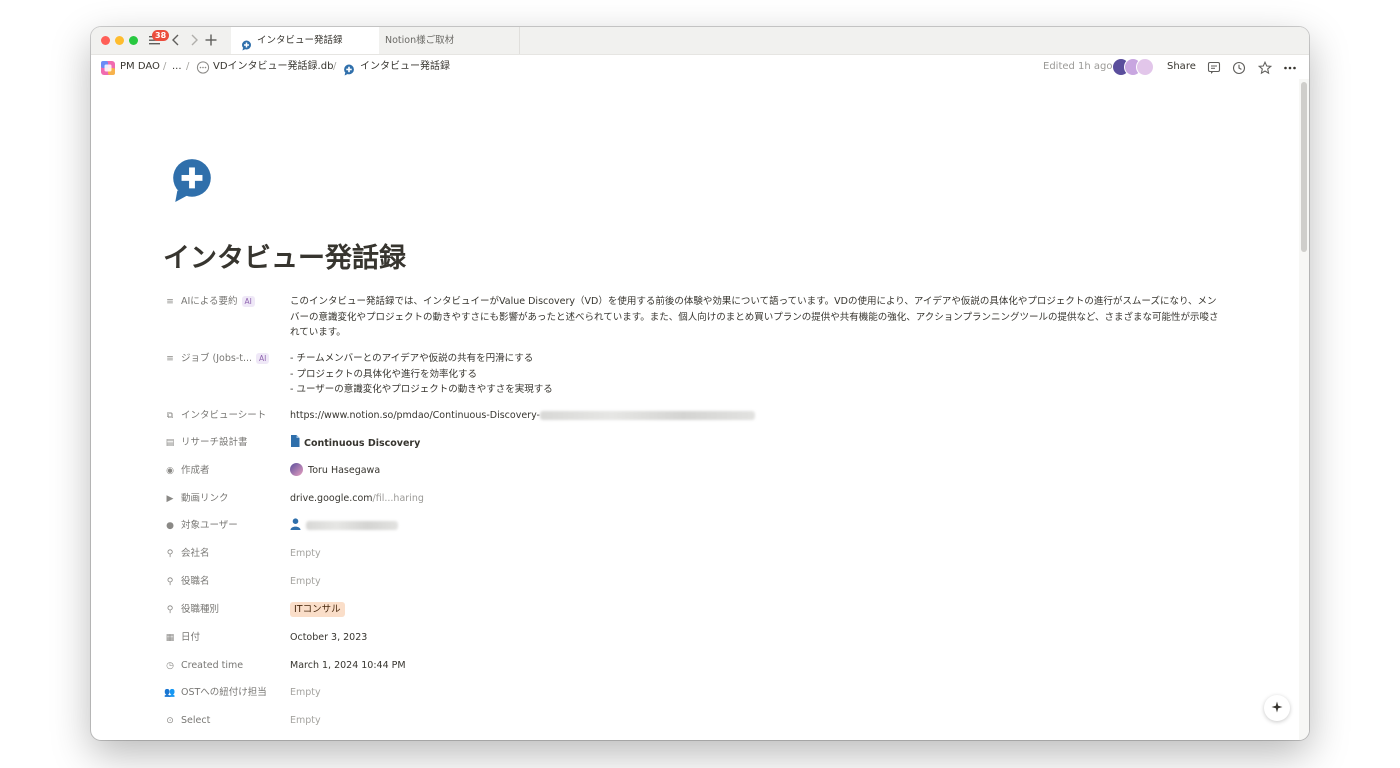  Describe the element at coordinates (273, 67) in the screenshot. I see `breadcrumb-database: VDインタビュー発話録.db` at that location.